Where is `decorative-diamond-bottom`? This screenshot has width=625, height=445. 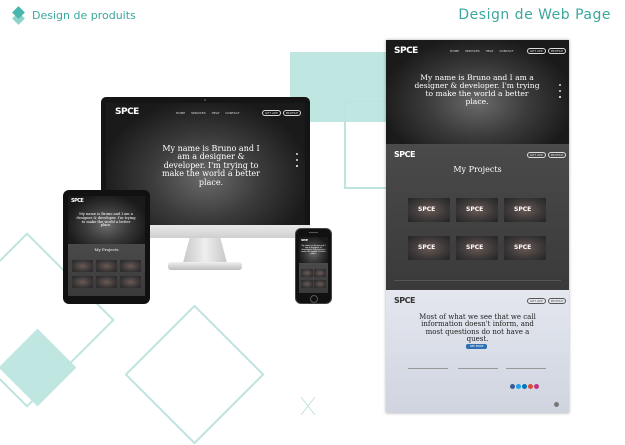
decorative-diamond-bottom is located at coordinates (194, 374).